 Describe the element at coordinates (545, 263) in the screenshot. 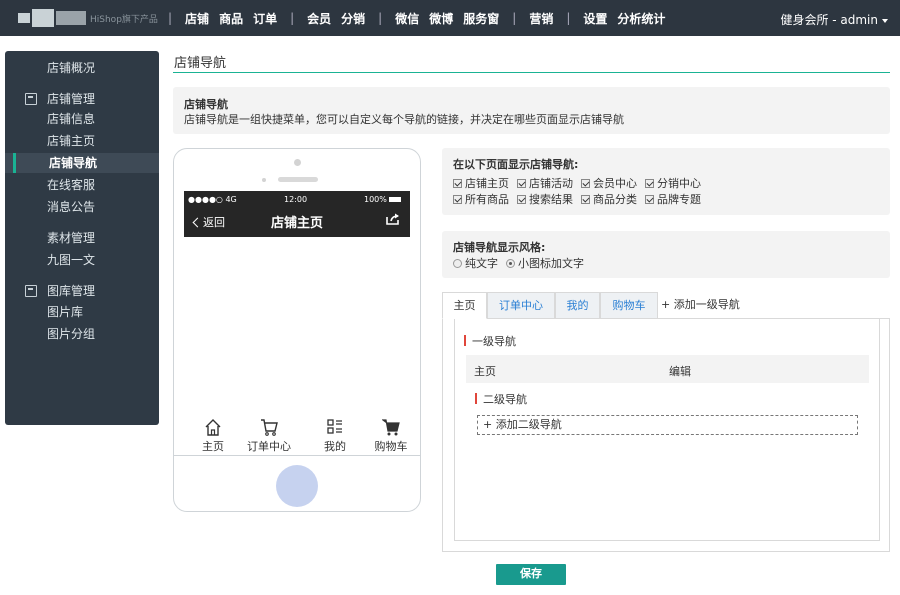

I see `radio-icon-text: 小图标加文字` at that location.